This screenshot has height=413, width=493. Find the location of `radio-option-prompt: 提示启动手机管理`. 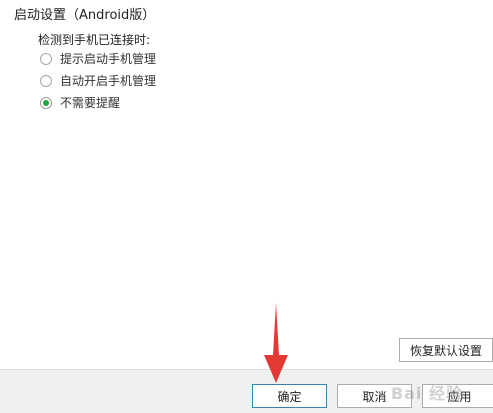

radio-option-prompt: 提示启动手机管理 is located at coordinates (98, 58).